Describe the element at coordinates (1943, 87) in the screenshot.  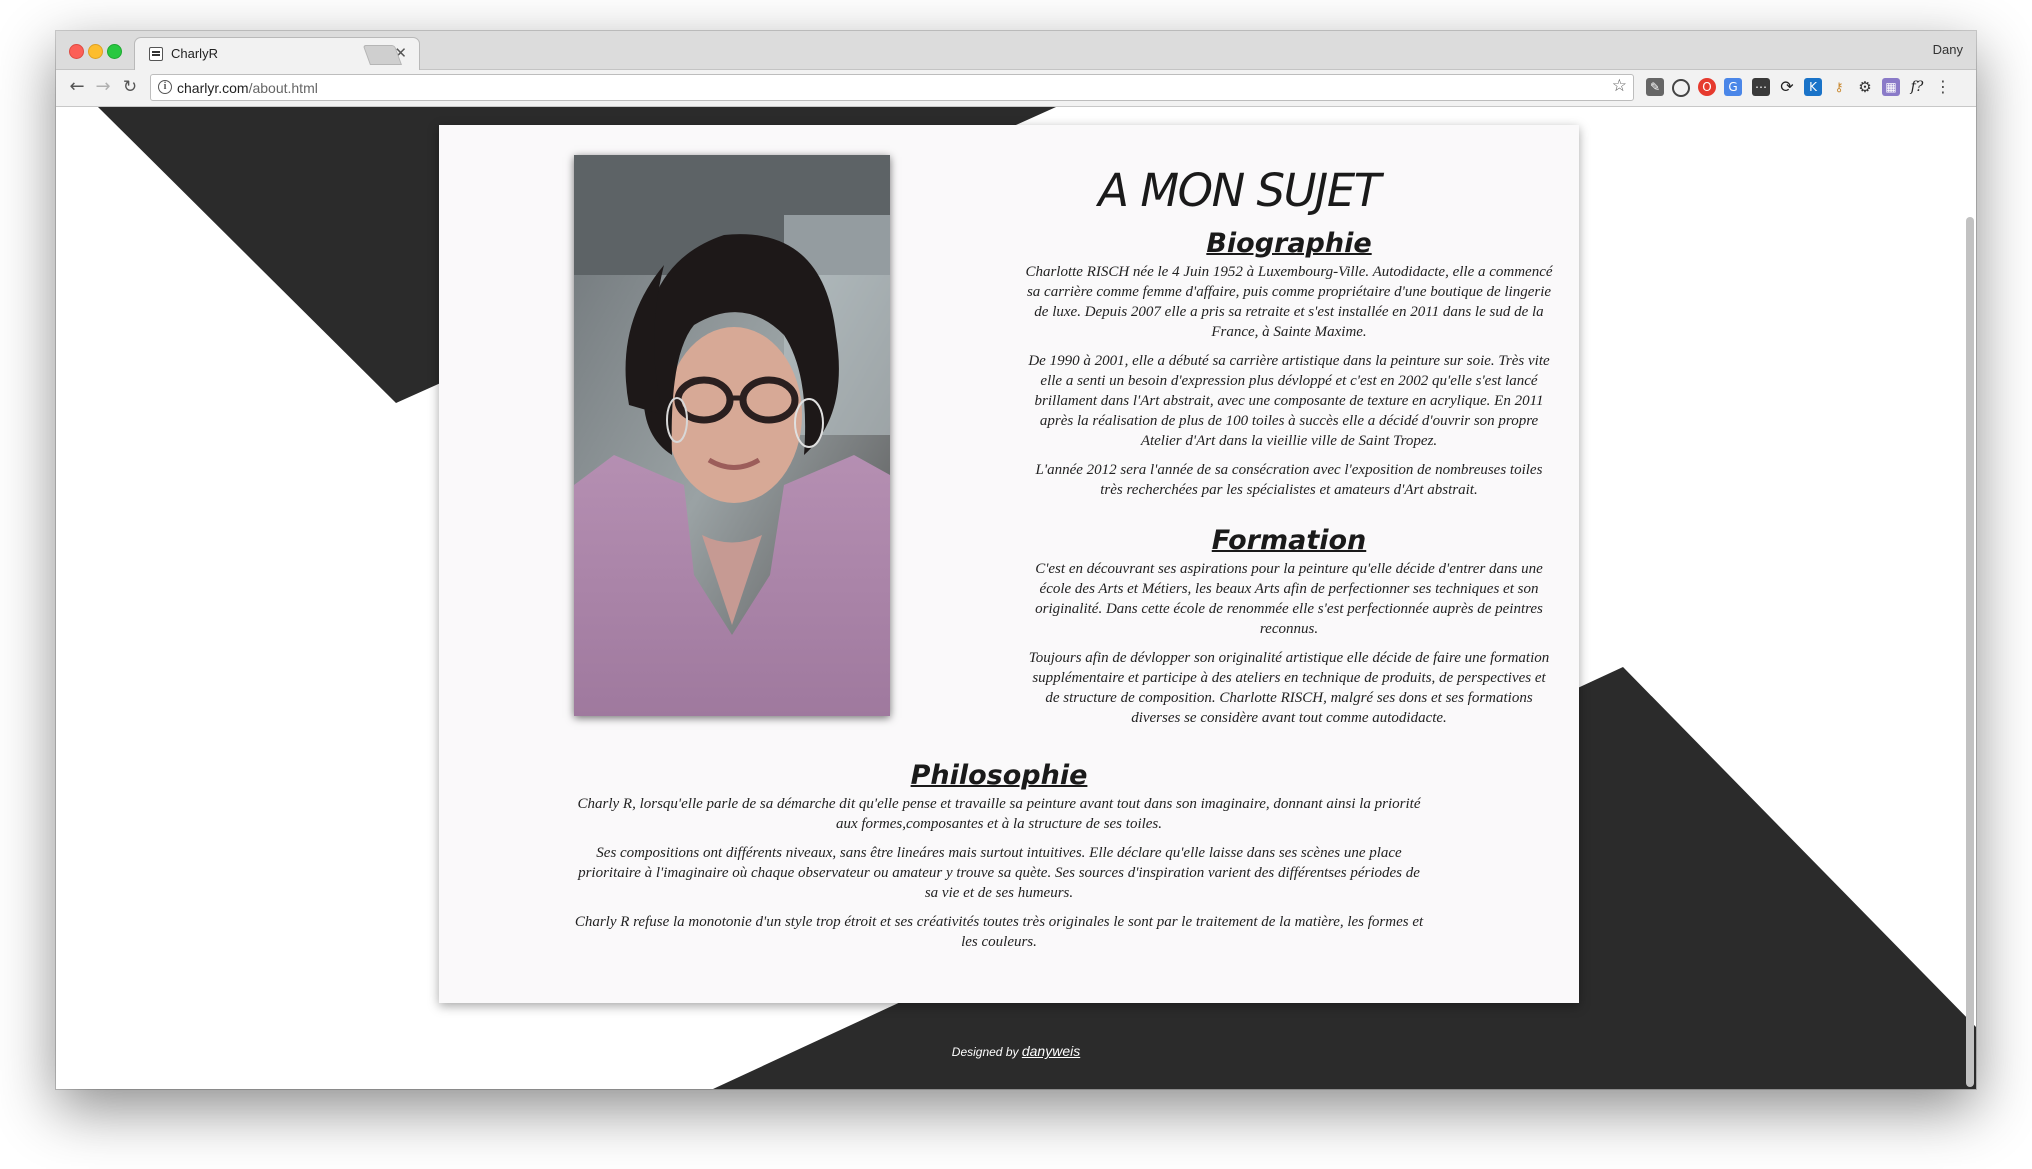
I see `menu-kebab-icon: ⋮` at that location.